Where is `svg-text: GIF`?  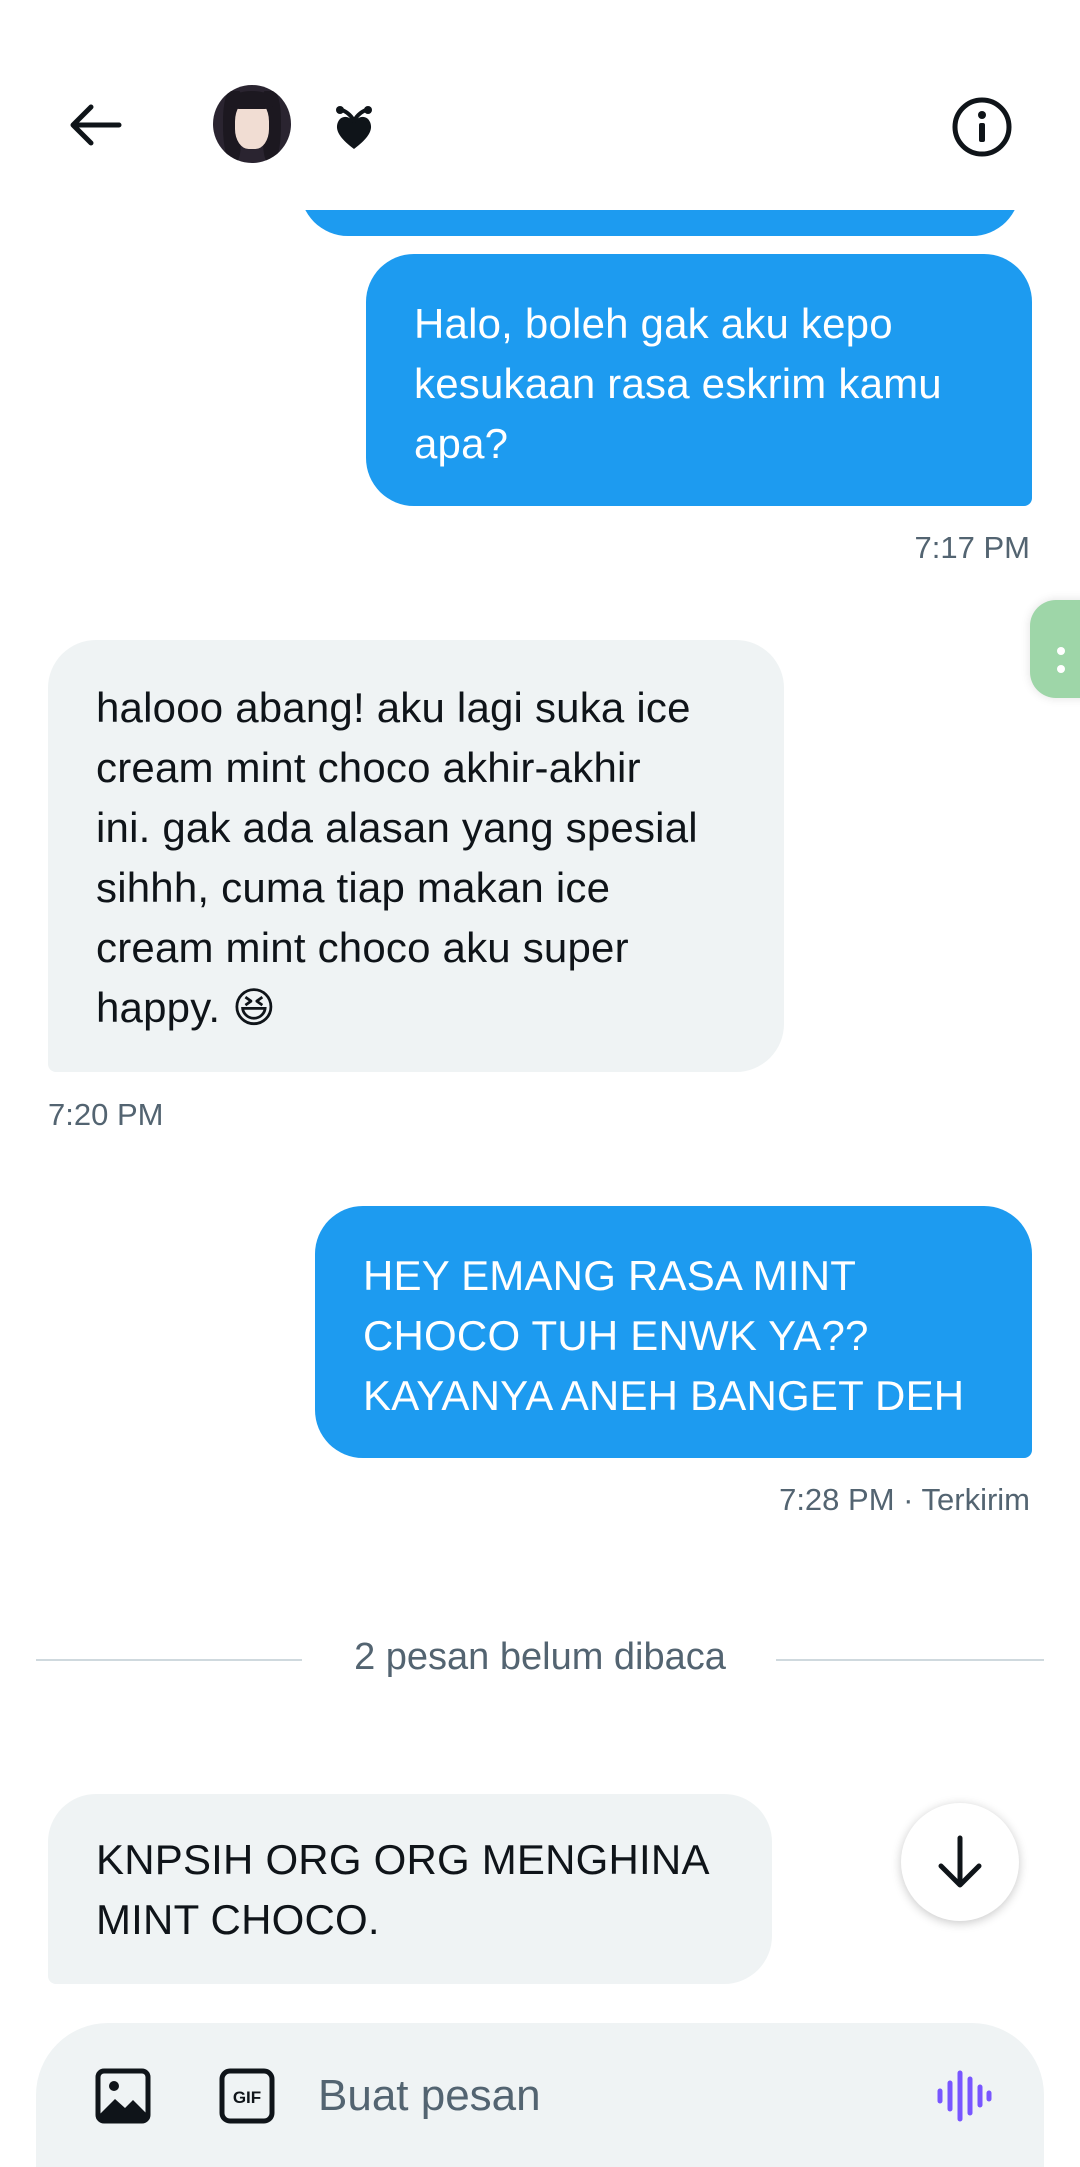
svg-text: GIF is located at coordinates (247, 2097).